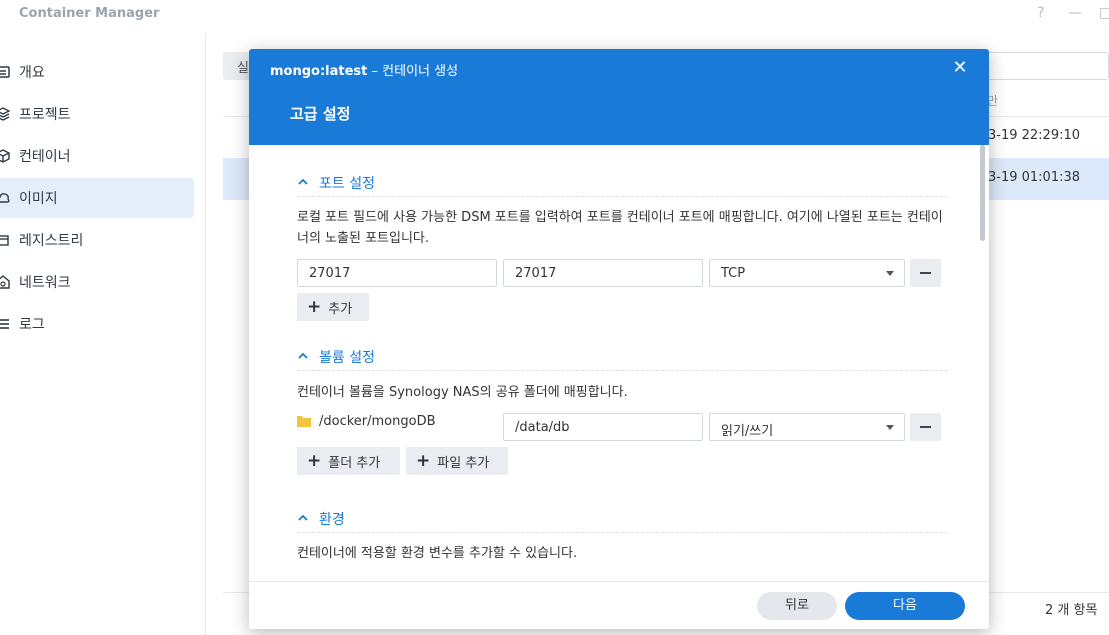 This screenshot has width=1109, height=635. What do you see at coordinates (807, 427) in the screenshot?
I see `permission-select: 읽기/쓰기` at bounding box center [807, 427].